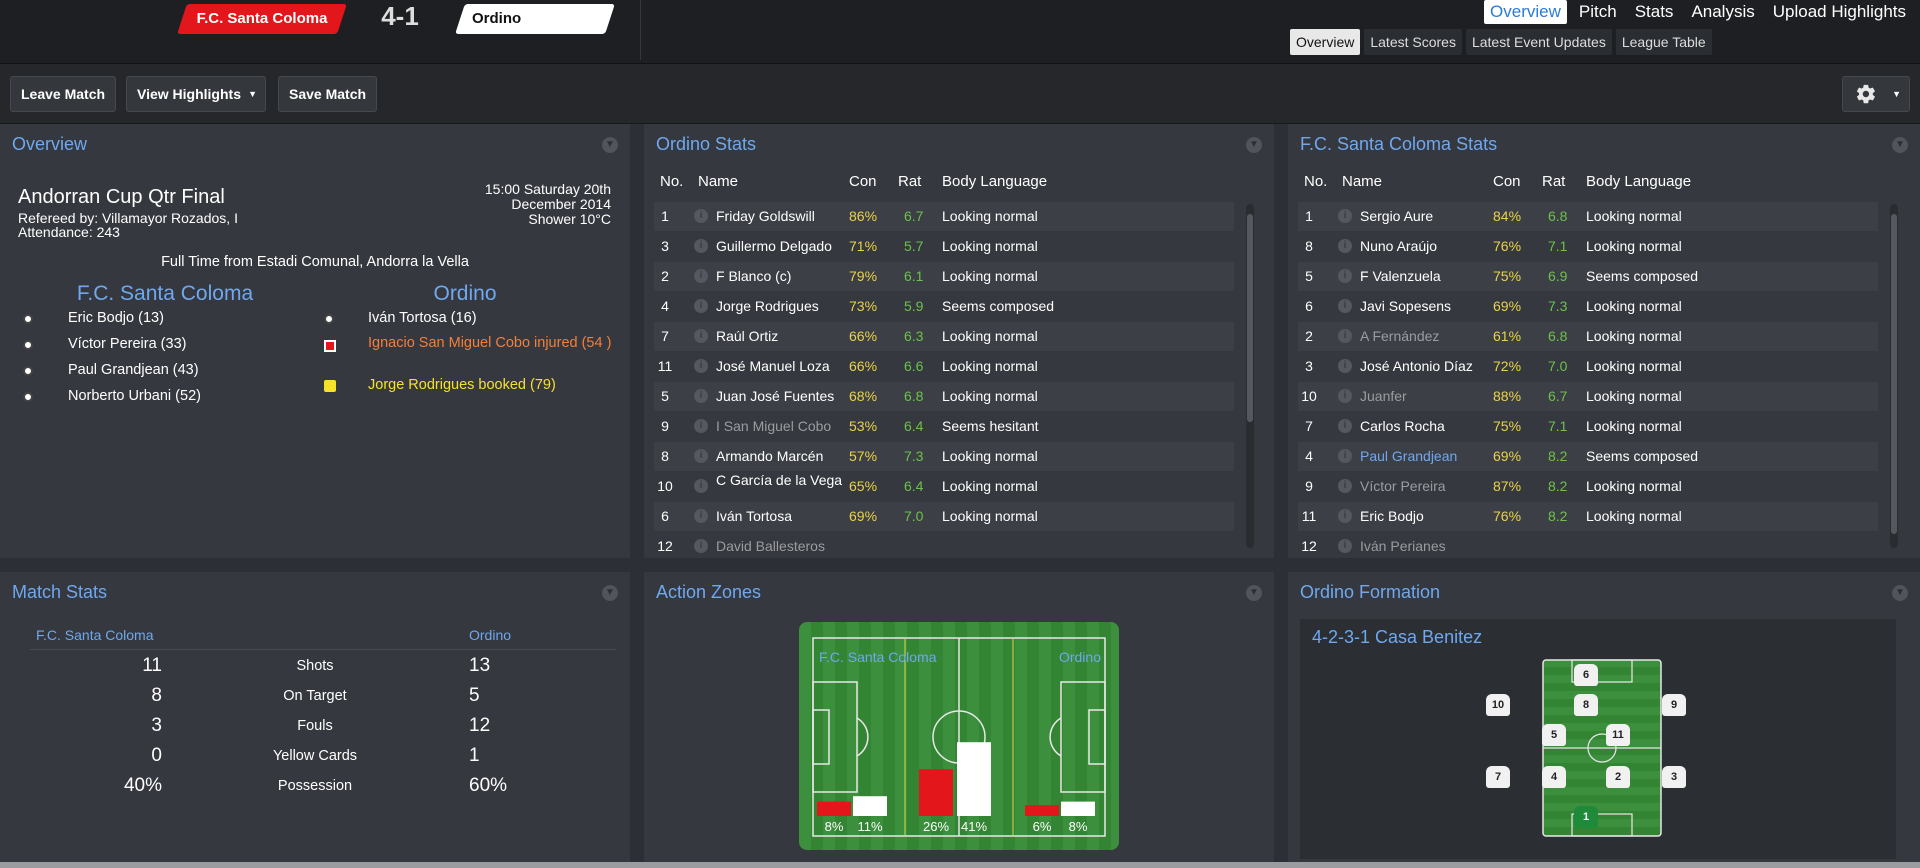 The width and height of the screenshot is (1920, 868). I want to click on player-name: Eric Bodjo, so click(1427, 516).